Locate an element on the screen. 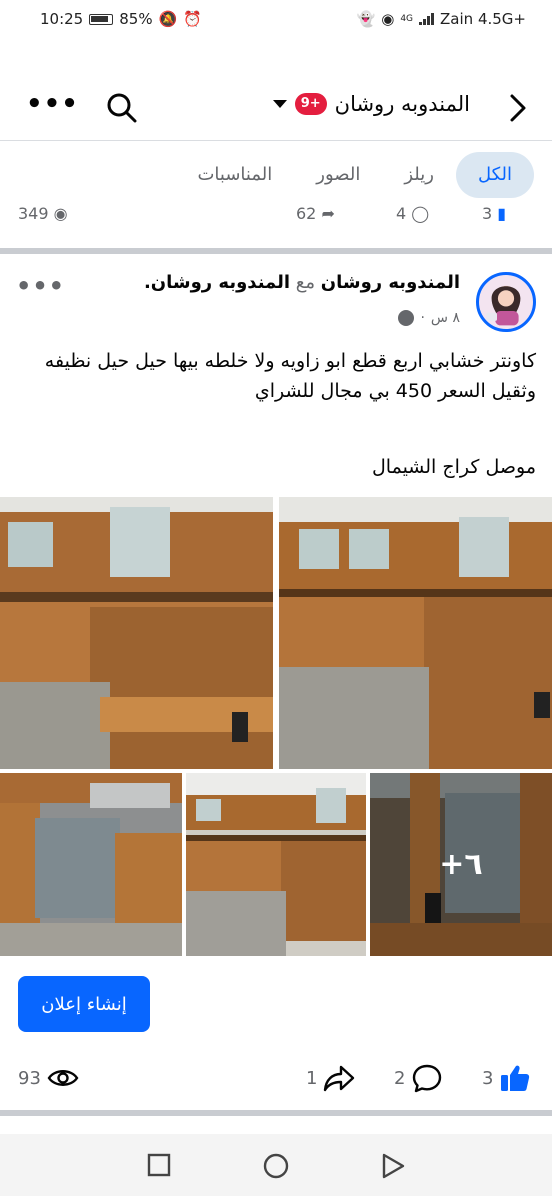 This screenshot has height=1196, width=552. notification-badge: 9+ is located at coordinates (310, 104).